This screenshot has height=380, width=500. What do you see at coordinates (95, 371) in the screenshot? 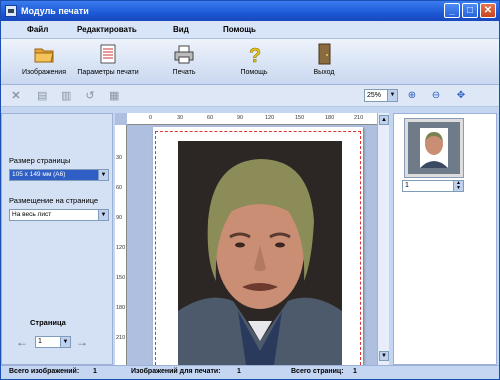
I see `total-images-value: 1` at bounding box center [95, 371].